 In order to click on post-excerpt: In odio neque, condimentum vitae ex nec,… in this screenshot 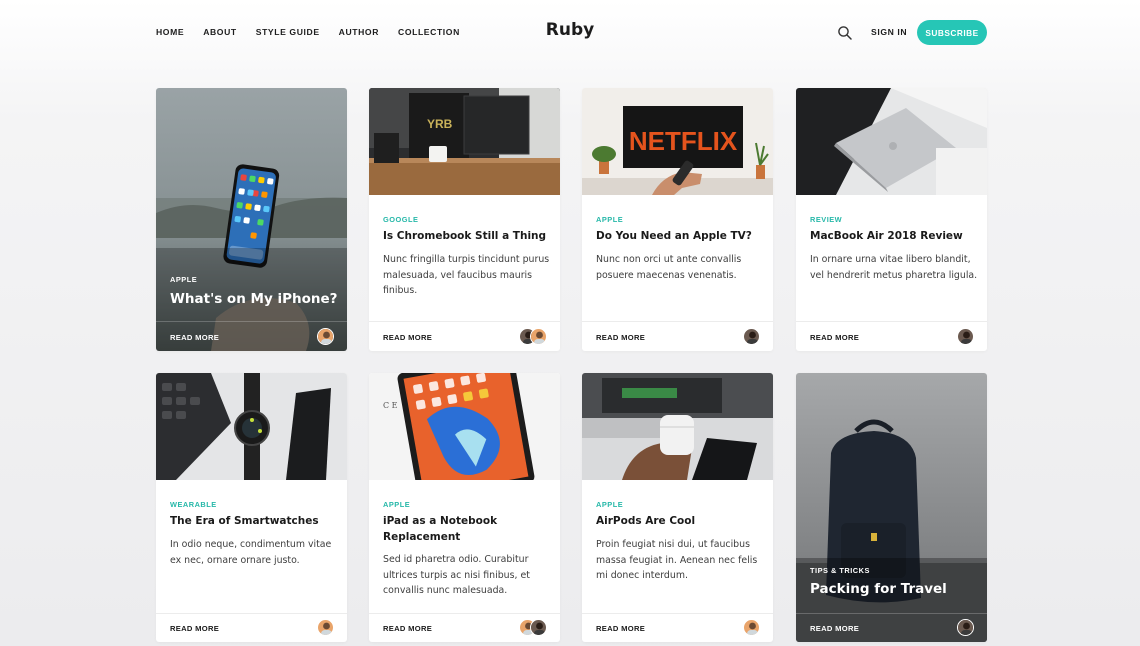, I will do `click(251, 552)`.